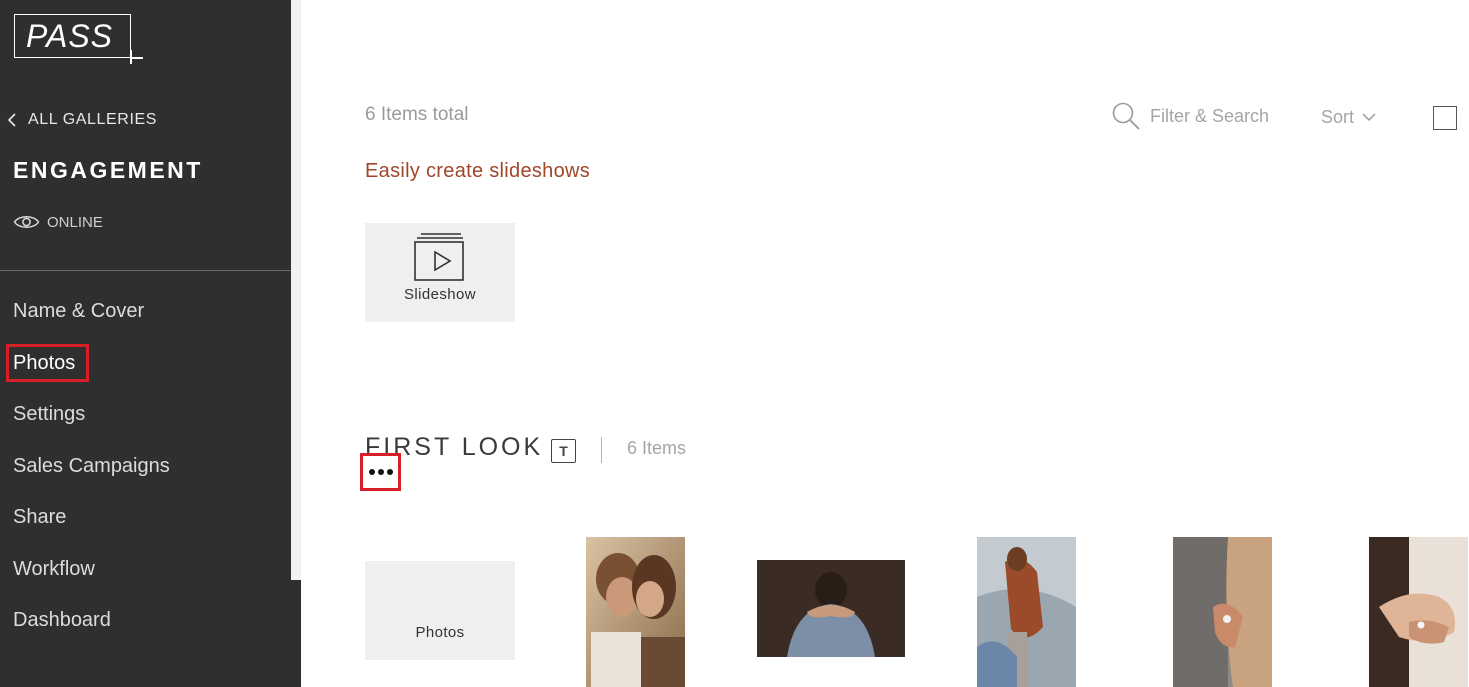 The height and width of the screenshot is (687, 1469). What do you see at coordinates (563, 451) in the screenshot?
I see `text-edit-icon: T` at bounding box center [563, 451].